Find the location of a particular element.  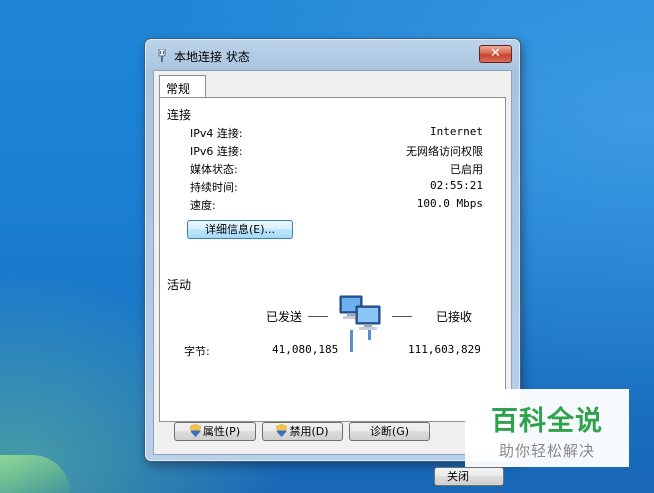

media-state-label: 媒体状态: is located at coordinates (214, 169).